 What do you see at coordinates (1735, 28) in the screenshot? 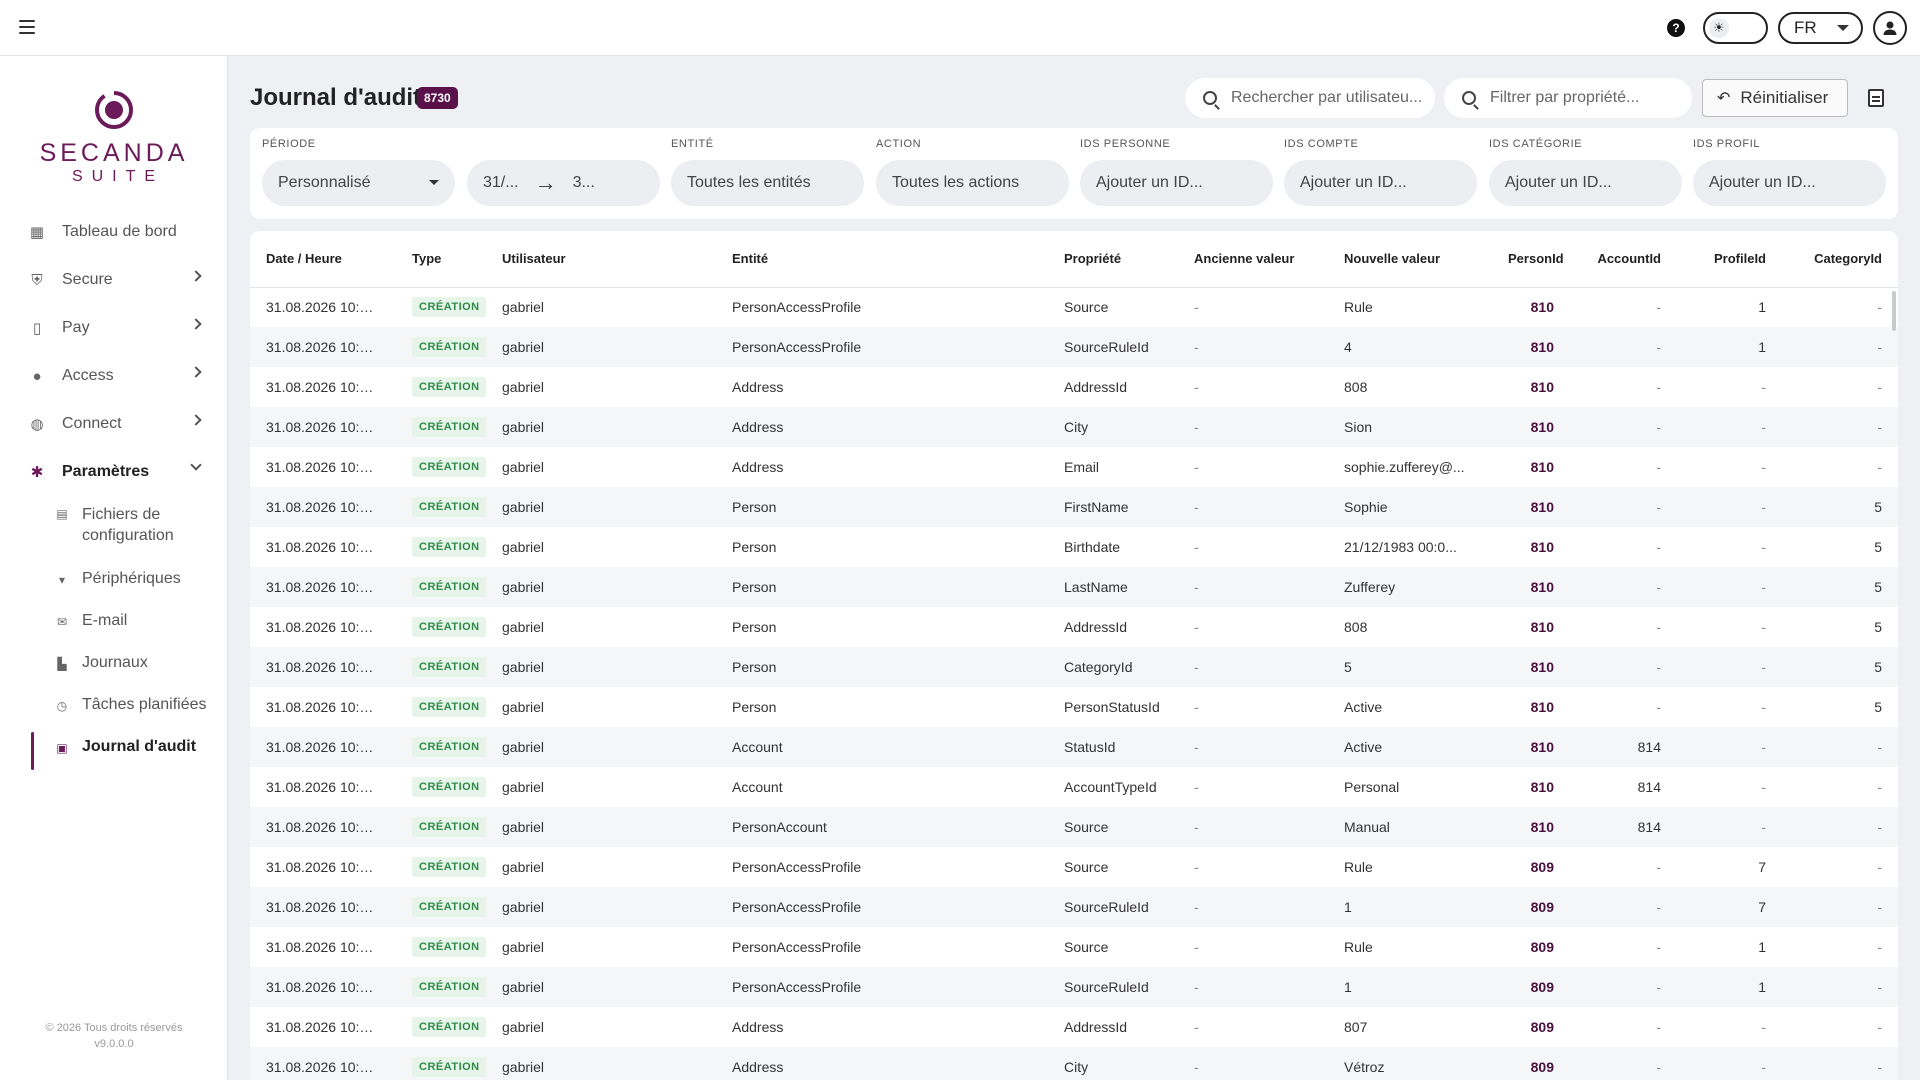
I see `theme-toggle: ☀` at bounding box center [1735, 28].